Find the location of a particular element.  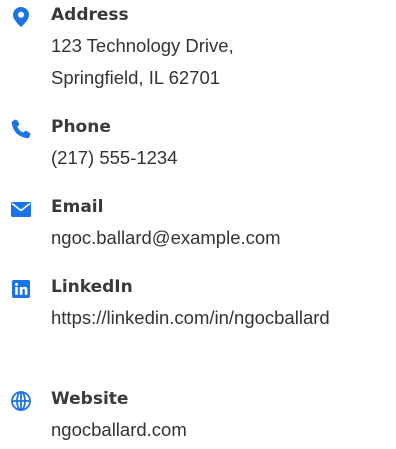

address-line-1: 123 Technology Drive, is located at coordinates (142, 45).